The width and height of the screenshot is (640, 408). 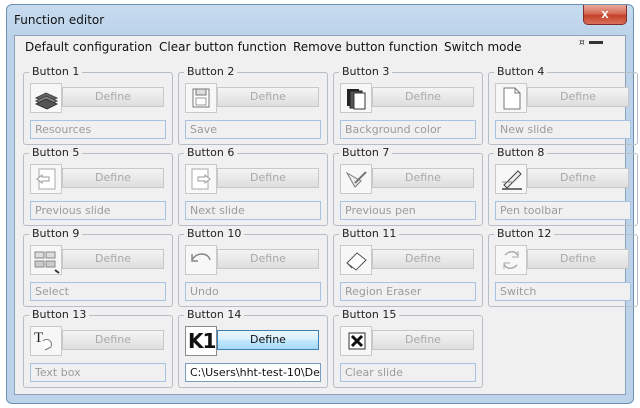 What do you see at coordinates (366, 153) in the screenshot?
I see `button-7-label: Button 7` at bounding box center [366, 153].